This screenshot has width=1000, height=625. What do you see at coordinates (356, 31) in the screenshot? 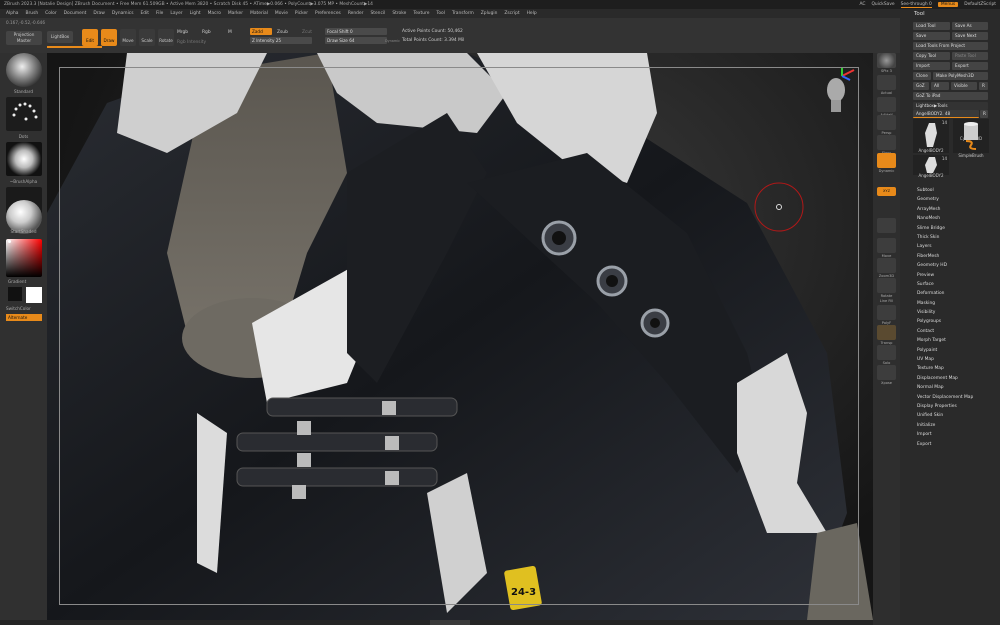
I see `focal-shift-slider: Focal Shift 0` at bounding box center [356, 31].